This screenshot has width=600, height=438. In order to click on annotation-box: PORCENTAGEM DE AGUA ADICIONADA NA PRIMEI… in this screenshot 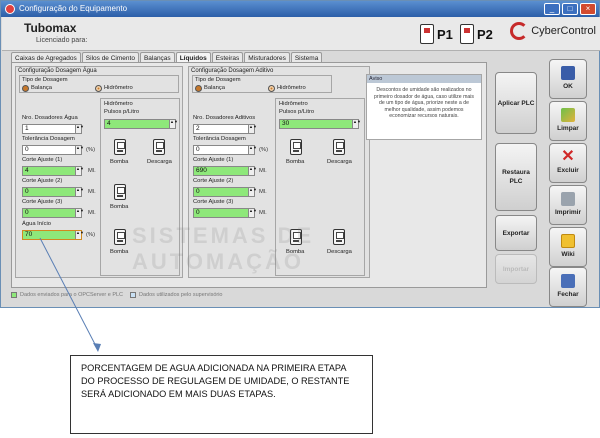, I will do `click(221, 394)`.